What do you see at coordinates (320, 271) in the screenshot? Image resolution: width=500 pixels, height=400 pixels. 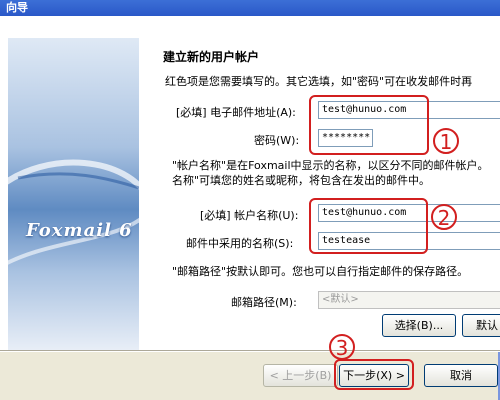 I see `path-note: "邮箱路径"按默认即可。您也可以自行指定邮件的保存路径。` at bounding box center [320, 271].